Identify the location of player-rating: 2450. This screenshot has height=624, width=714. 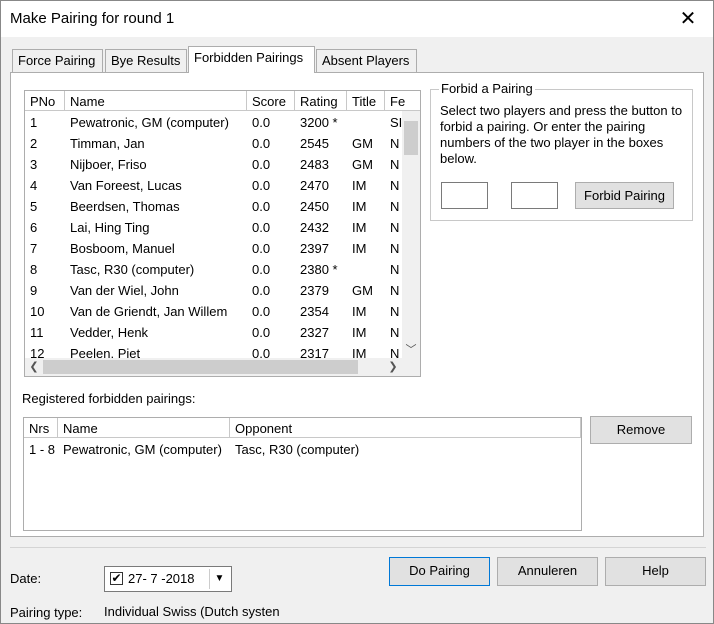
(314, 206).